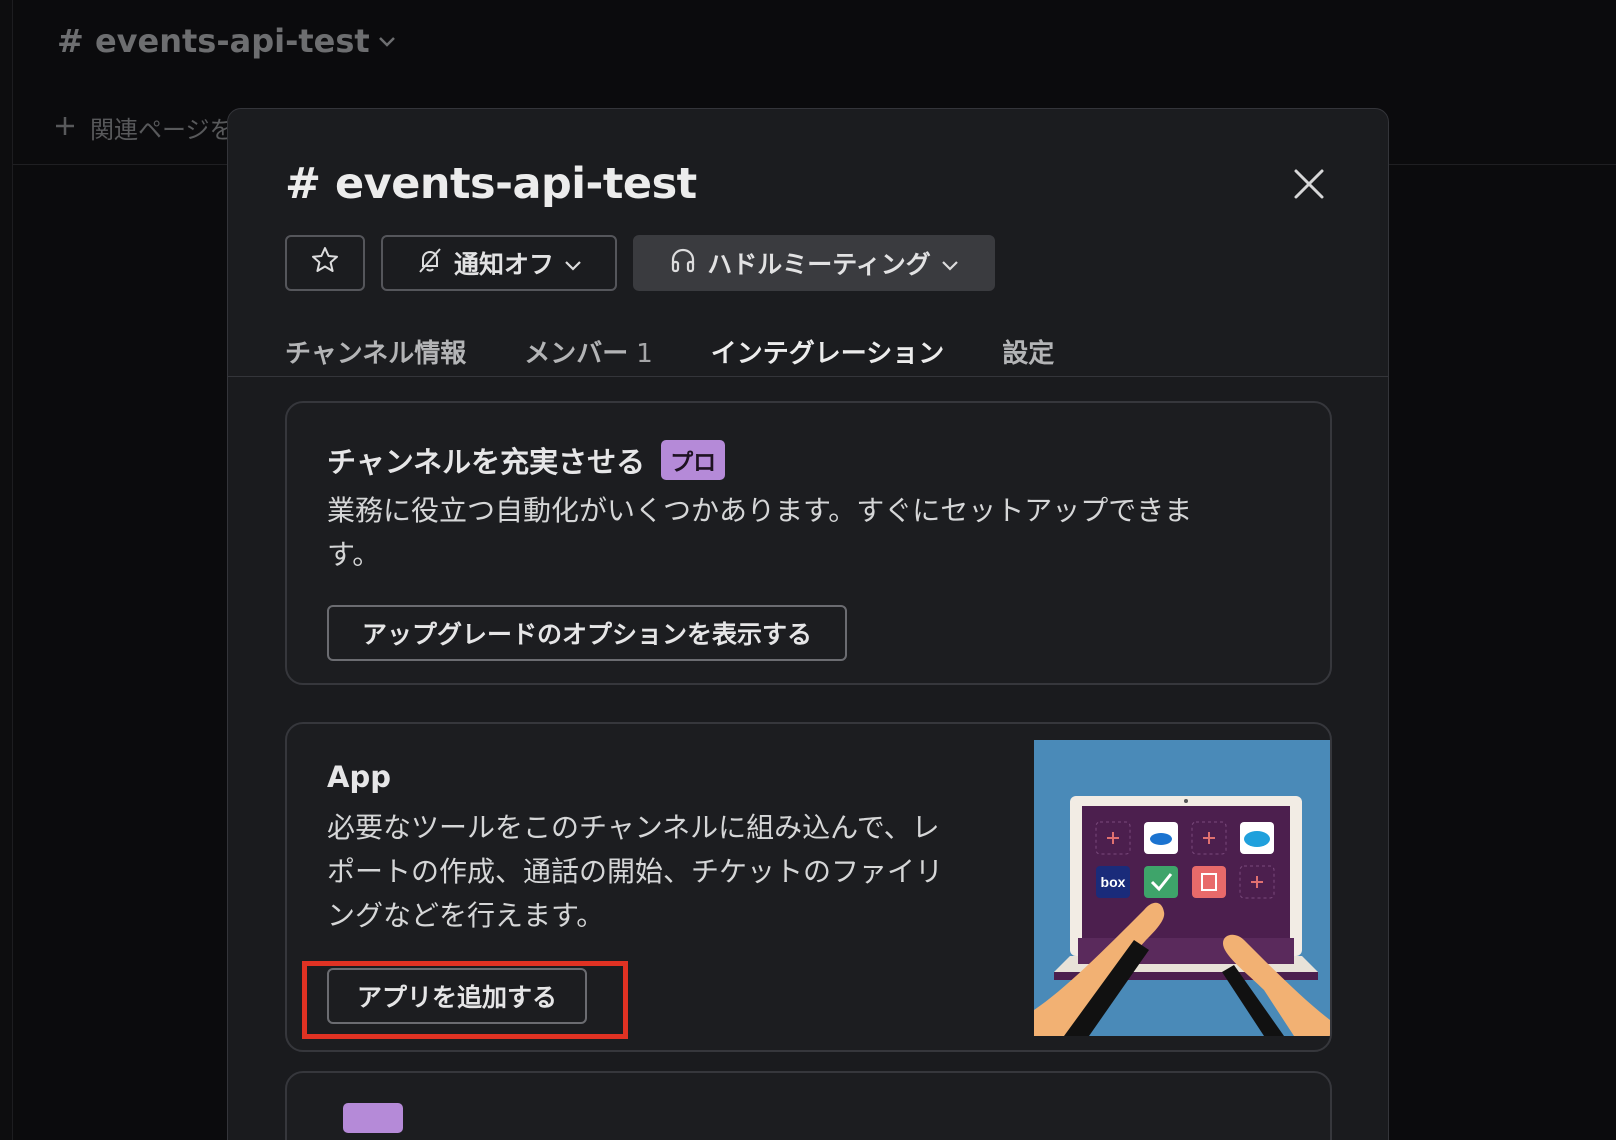  Describe the element at coordinates (760, 510) in the screenshot. I see `description-line: 業務に役立つ自動化がいくつかあります。すぐにセットアップできま` at that location.